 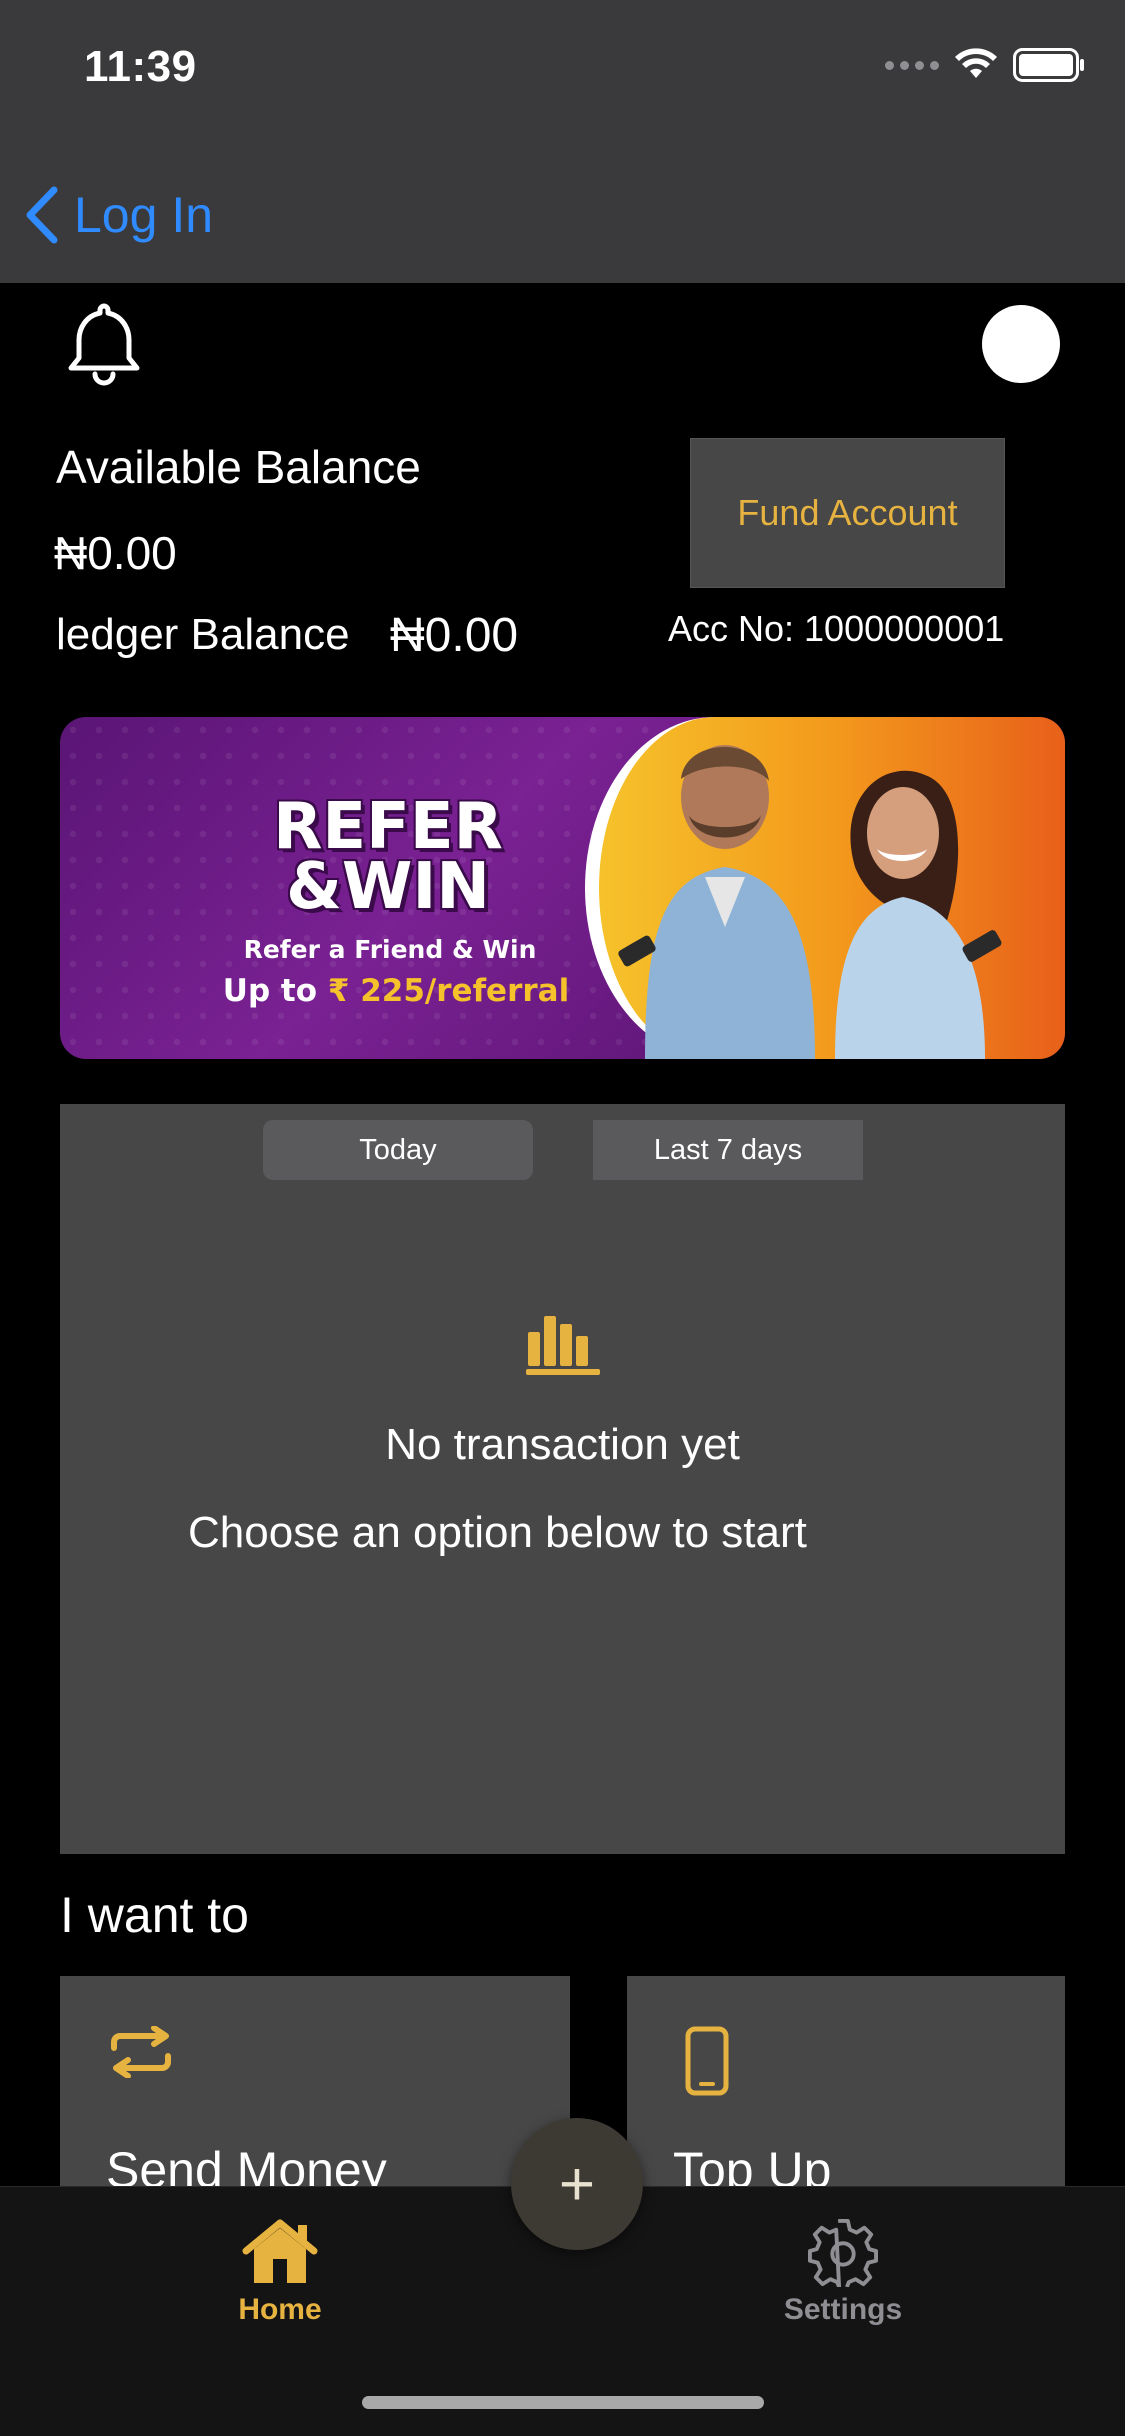 I want to click on tab-last-7-days: Last 7 days, so click(x=728, y=1150).